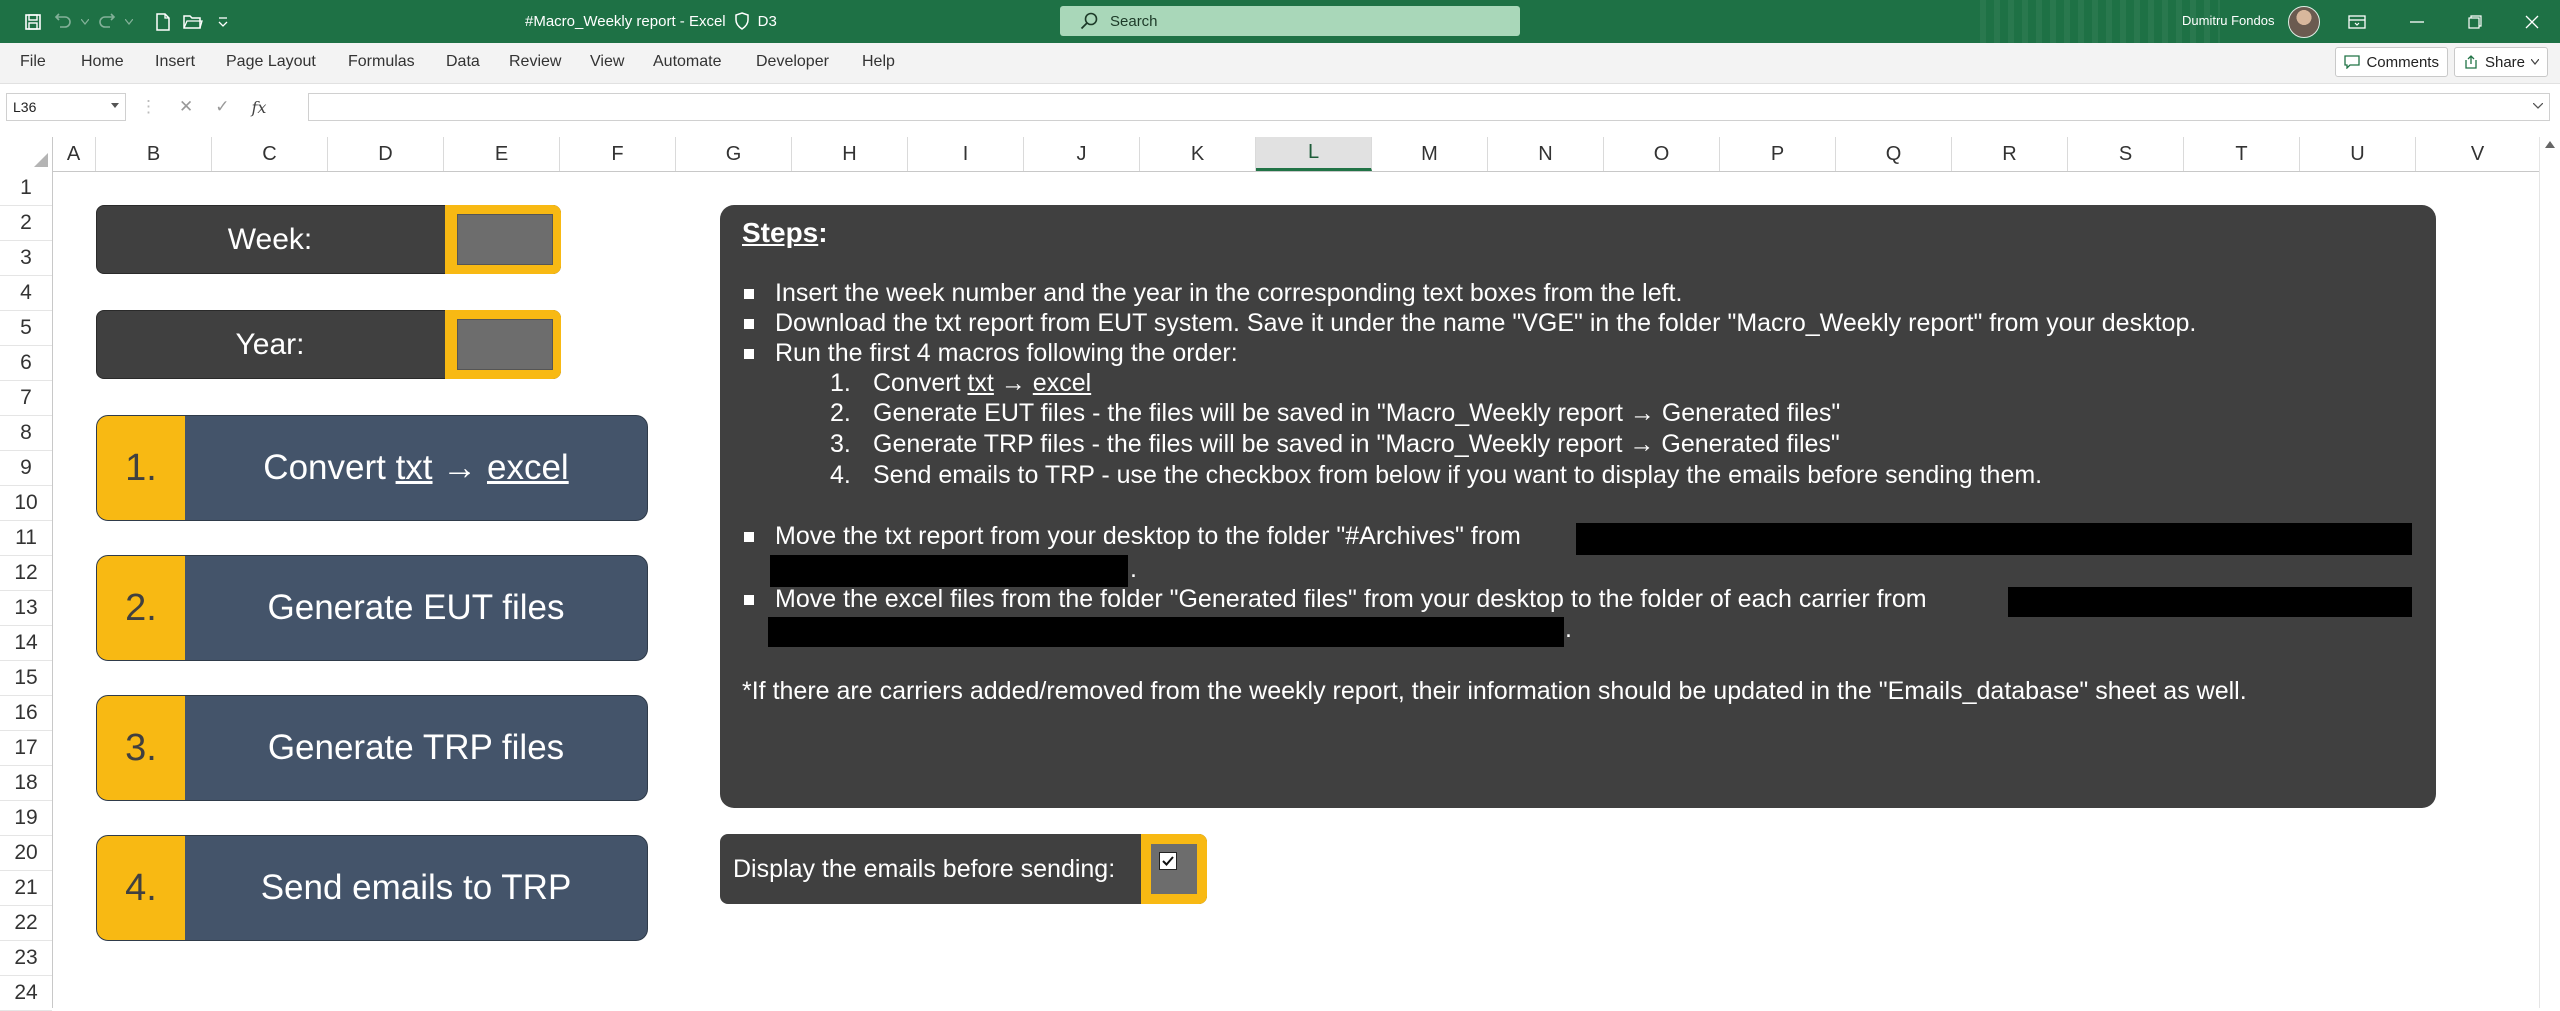 The image size is (2560, 1011). I want to click on column-header-o: O, so click(1662, 154).